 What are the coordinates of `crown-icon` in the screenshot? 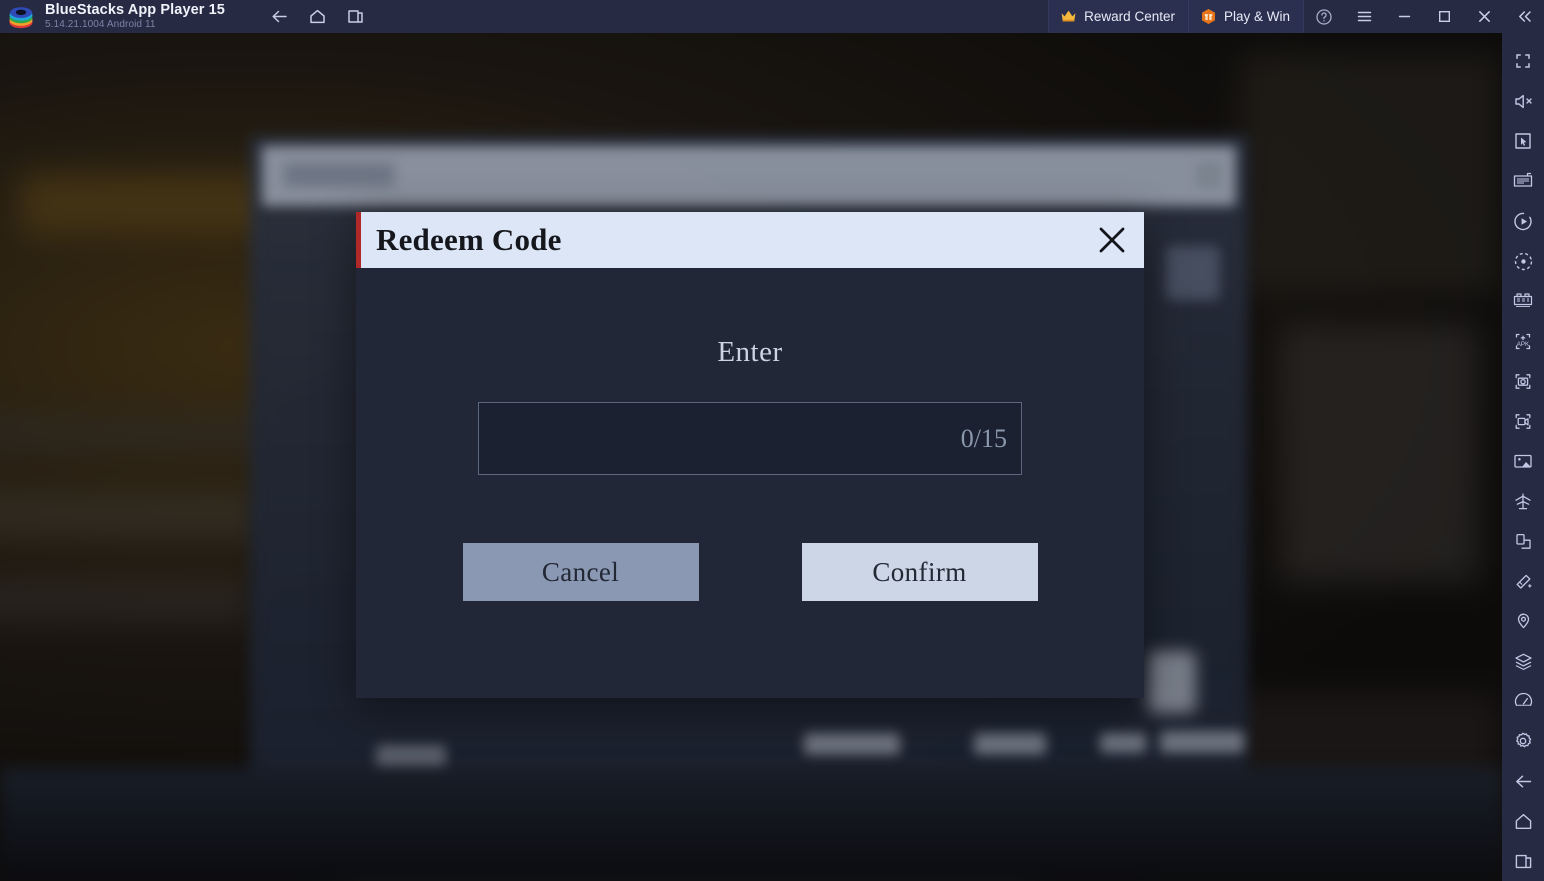 It's located at (1068, 16).